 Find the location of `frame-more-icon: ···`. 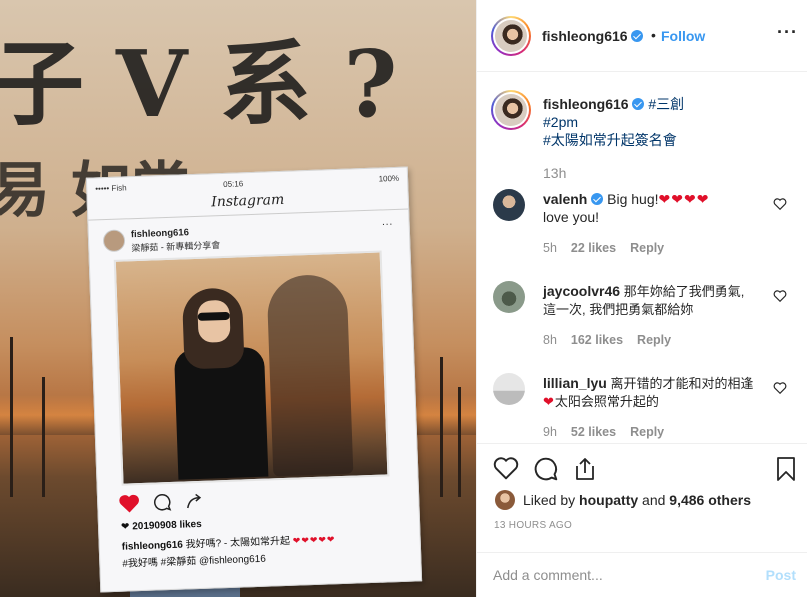

frame-more-icon: ··· is located at coordinates (387, 224).